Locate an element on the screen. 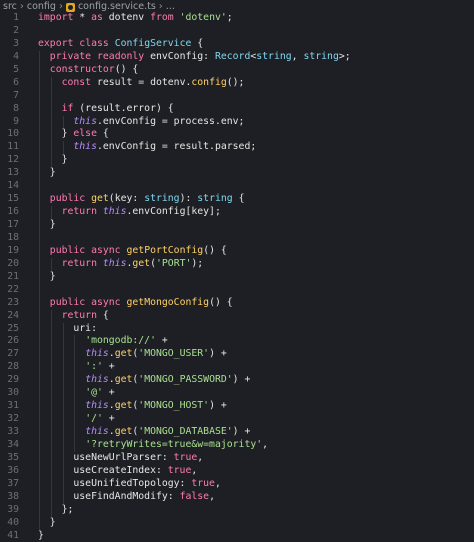 Image resolution: width=474 pixels, height=542 pixels. code-line: 6 const result = dotenv.config(); is located at coordinates (237, 83).